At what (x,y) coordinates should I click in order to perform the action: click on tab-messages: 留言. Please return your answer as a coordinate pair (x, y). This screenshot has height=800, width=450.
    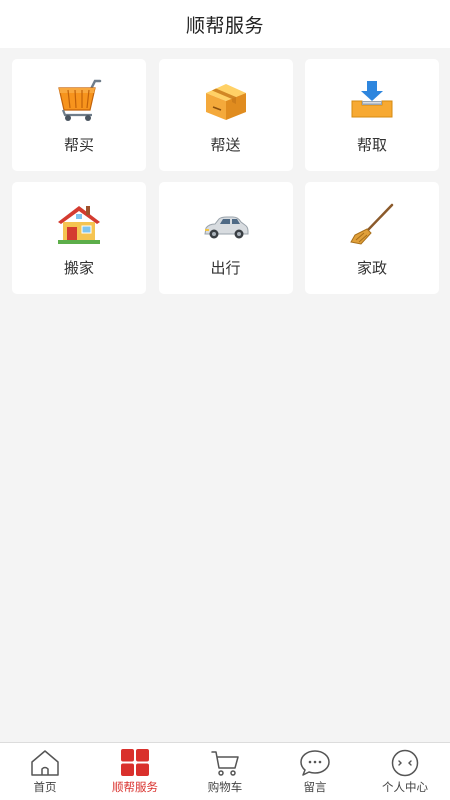
    Looking at the image, I should click on (315, 771).